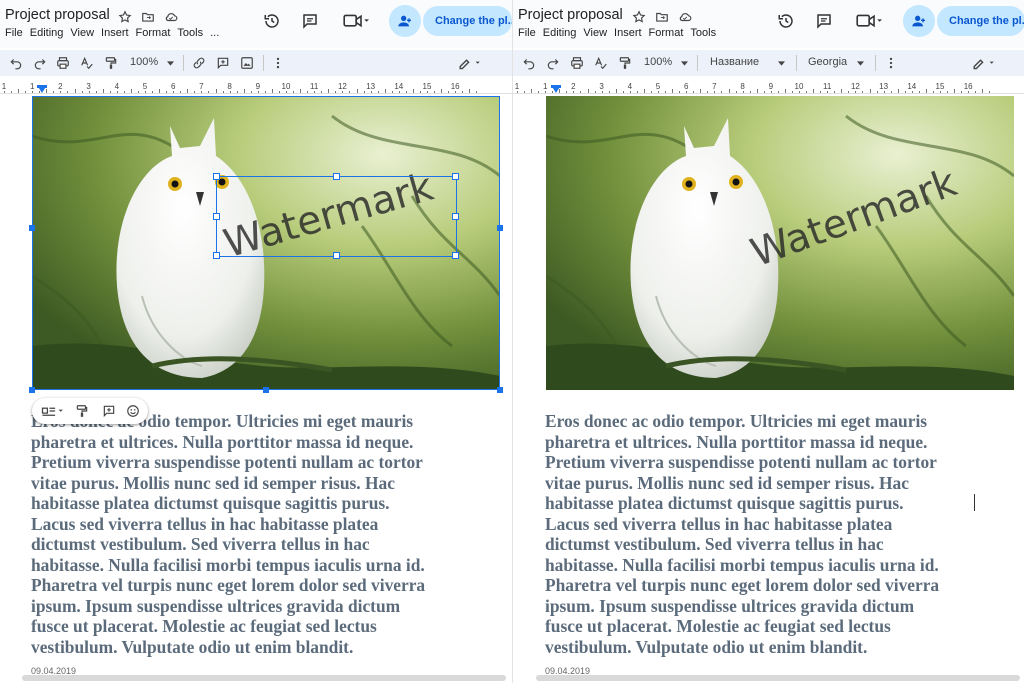 The width and height of the screenshot is (1024, 683). Describe the element at coordinates (133, 411) in the screenshot. I see `emoji-icon` at that location.